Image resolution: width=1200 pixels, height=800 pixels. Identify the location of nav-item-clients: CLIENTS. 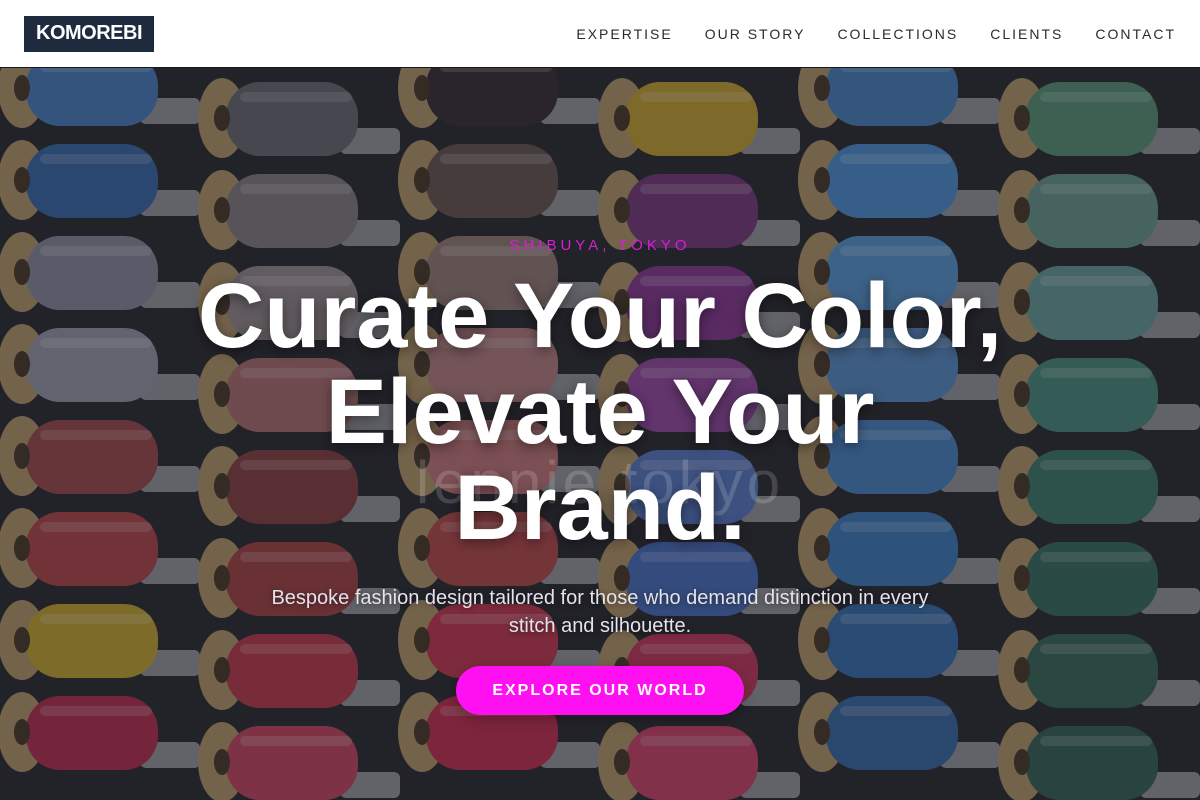
(1026, 34).